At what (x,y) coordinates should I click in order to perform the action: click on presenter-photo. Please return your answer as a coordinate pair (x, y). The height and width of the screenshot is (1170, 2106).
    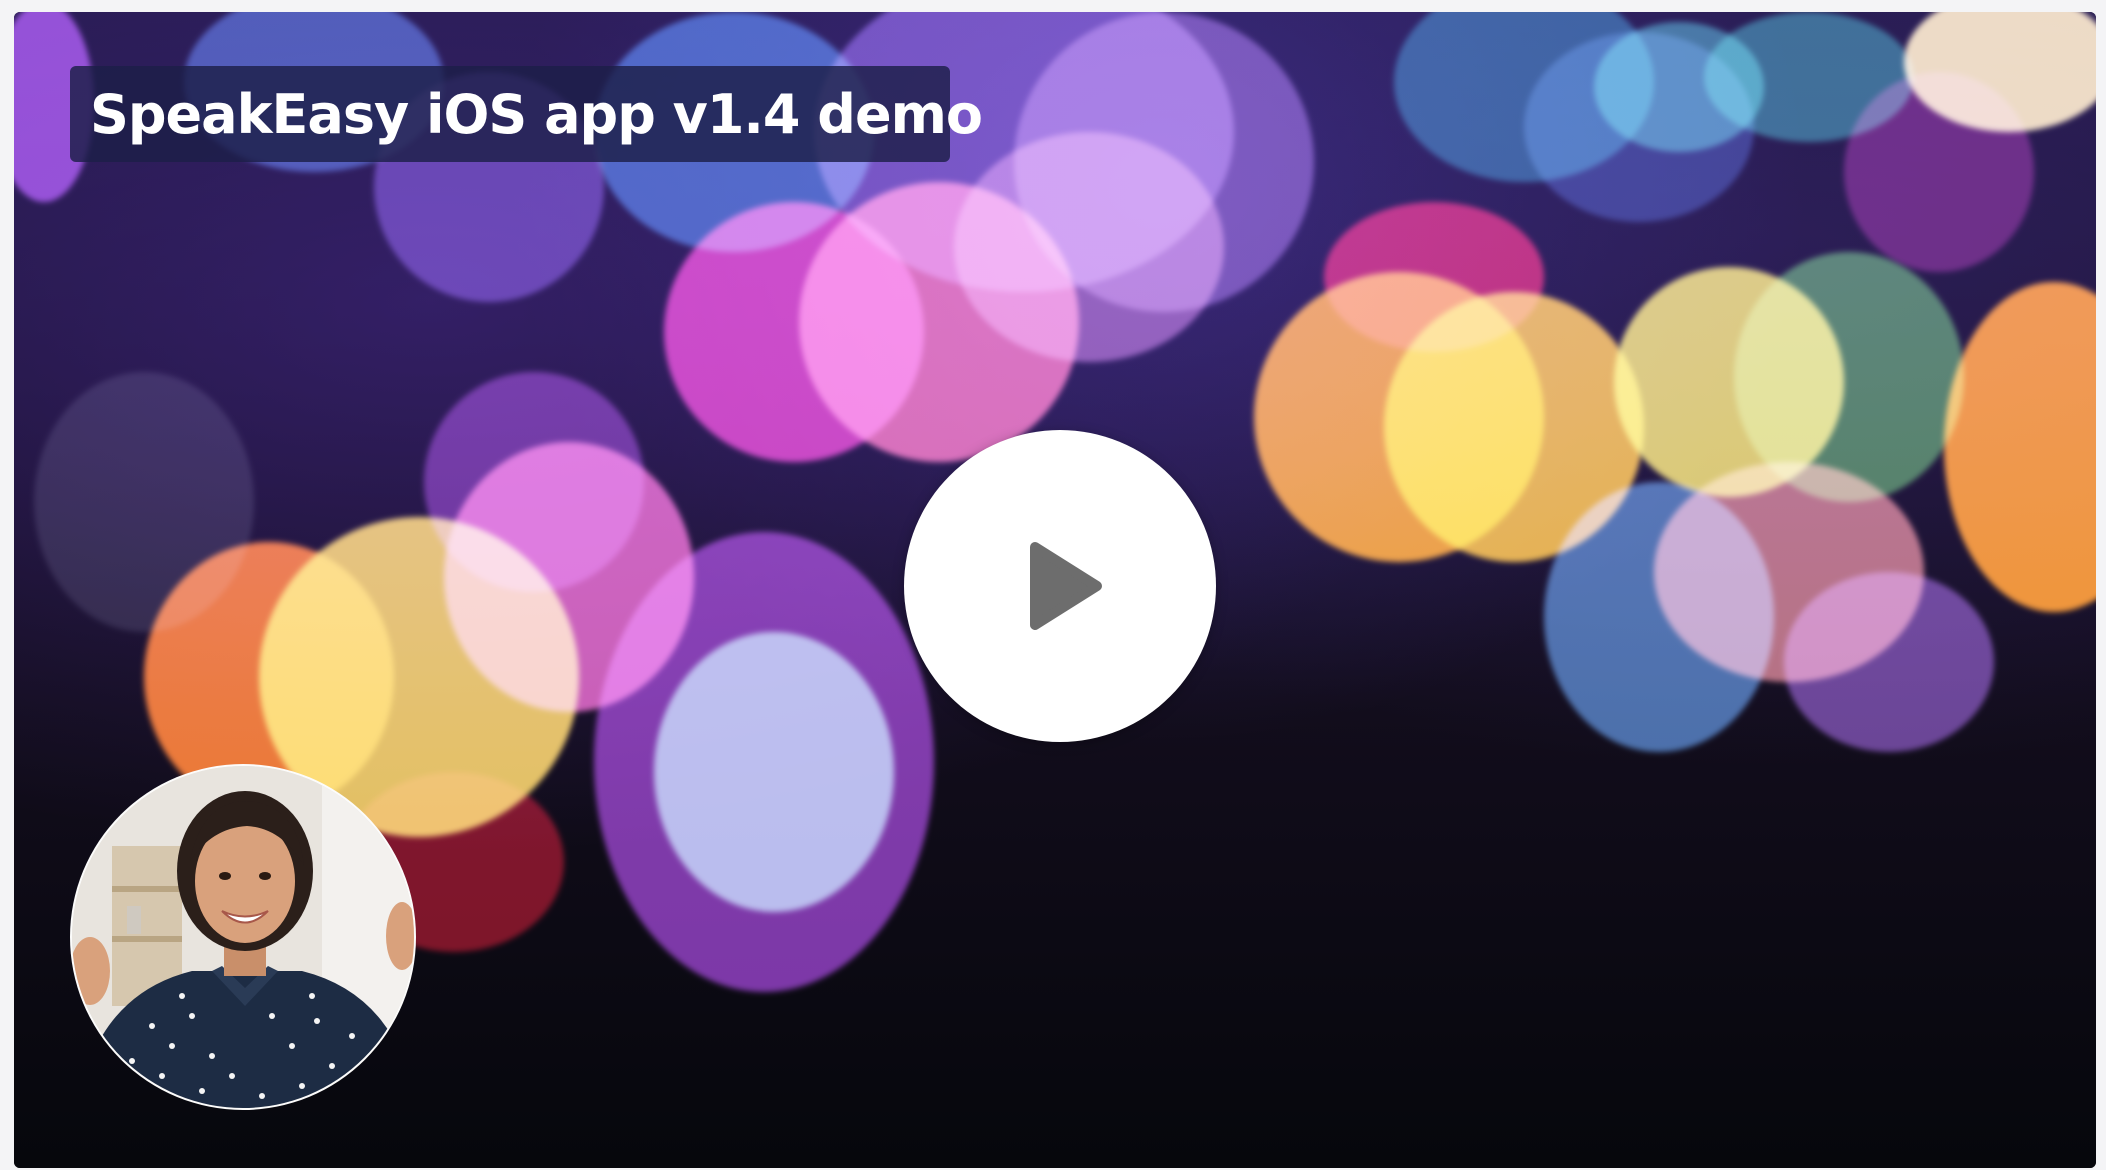
    Looking at the image, I should click on (243, 937).